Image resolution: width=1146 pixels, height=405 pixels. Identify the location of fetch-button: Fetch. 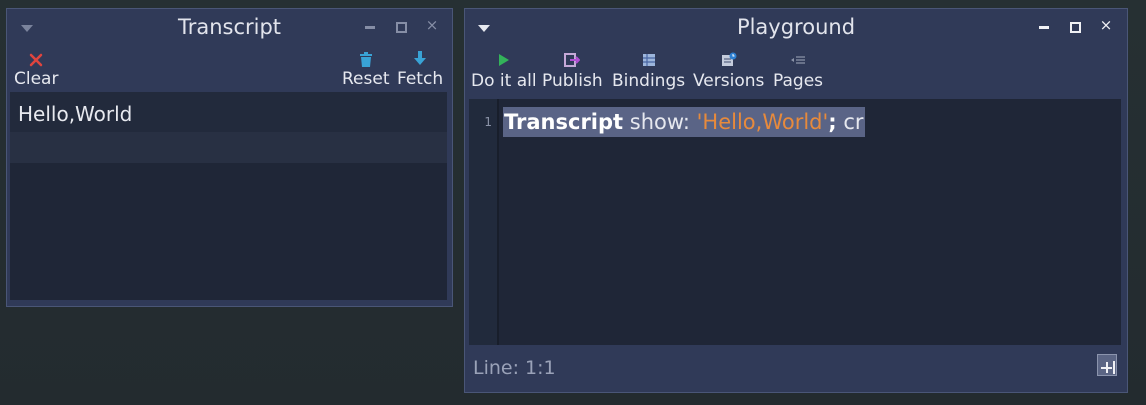
(420, 69).